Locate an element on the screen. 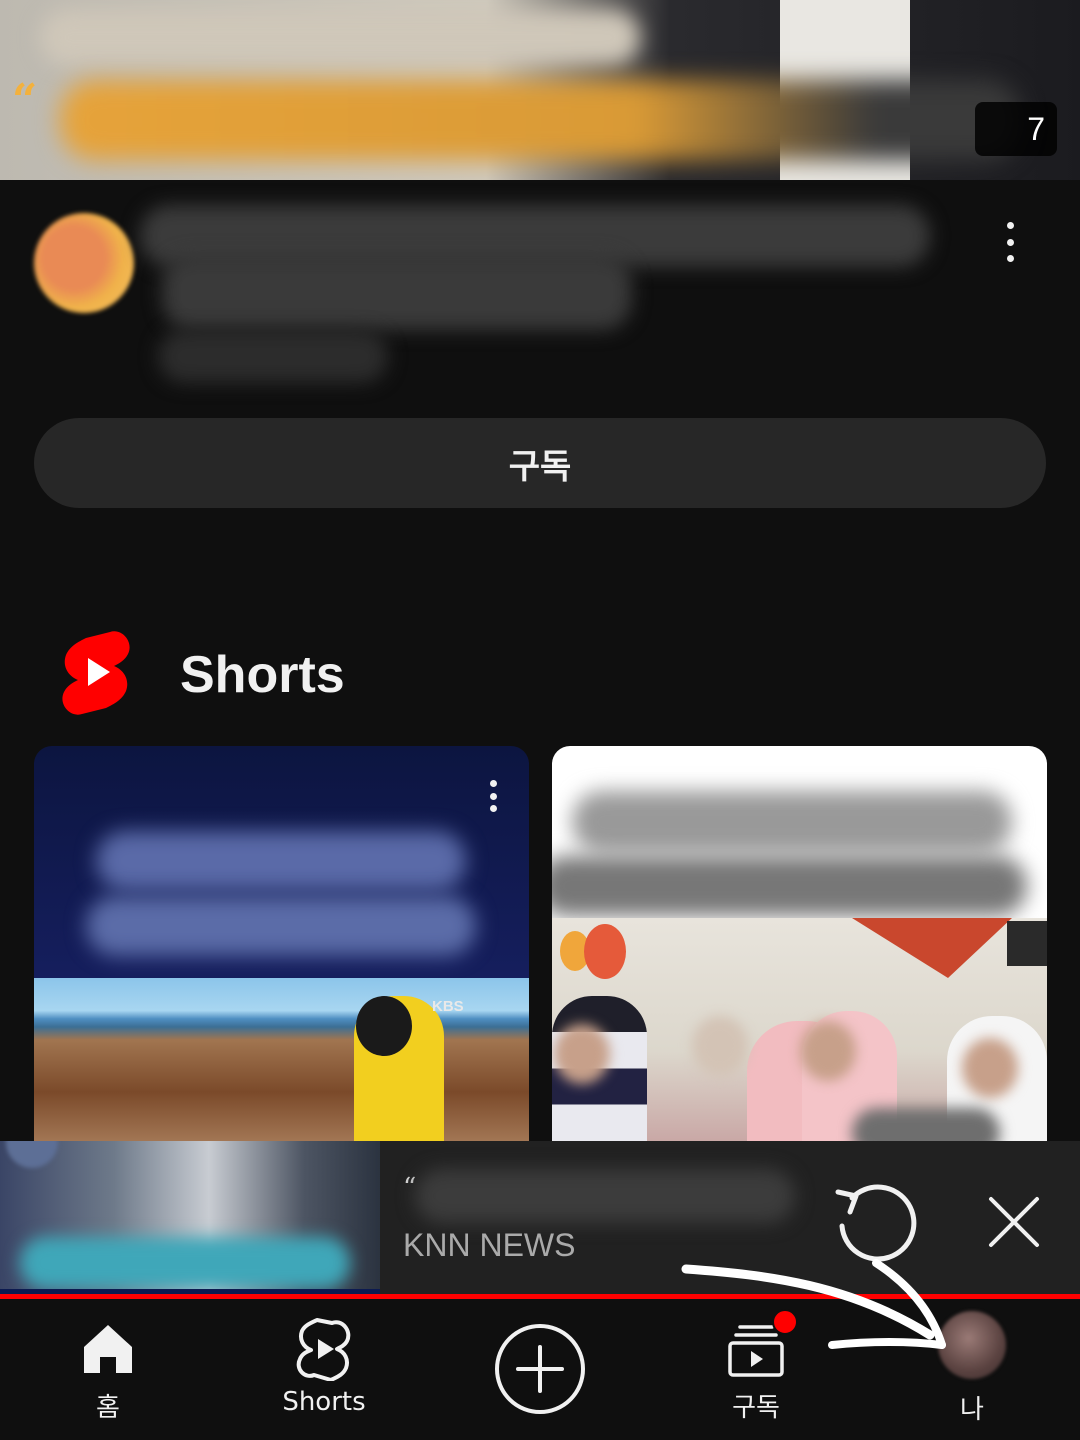  channel-avatar is located at coordinates (84, 263).